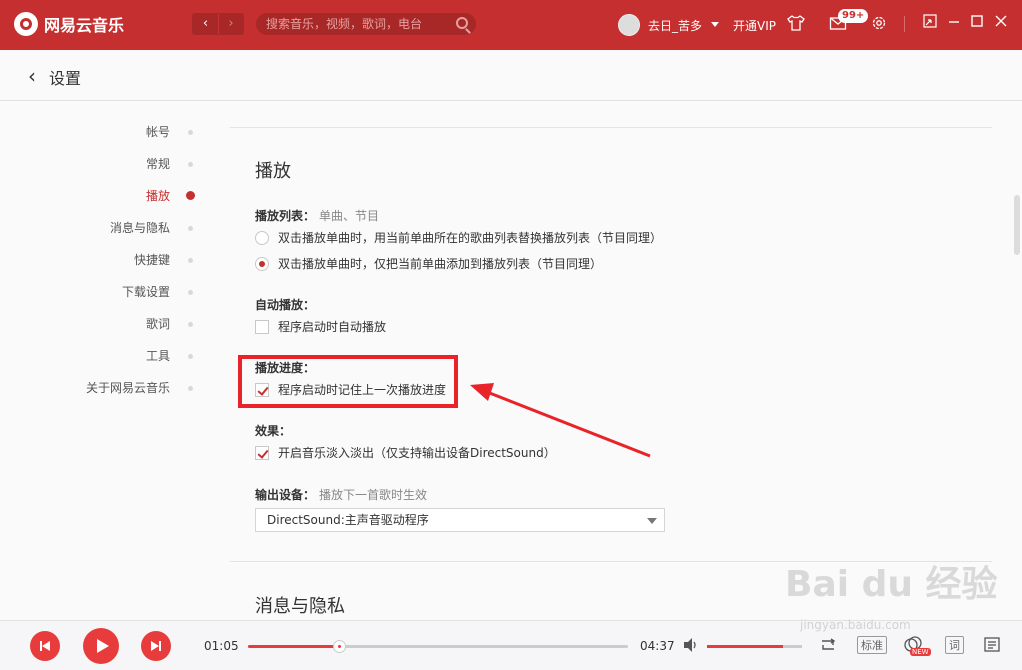 This screenshot has height=670, width=1022. I want to click on search-input: 搜索音乐，视频，歌词，电台, so click(366, 24).